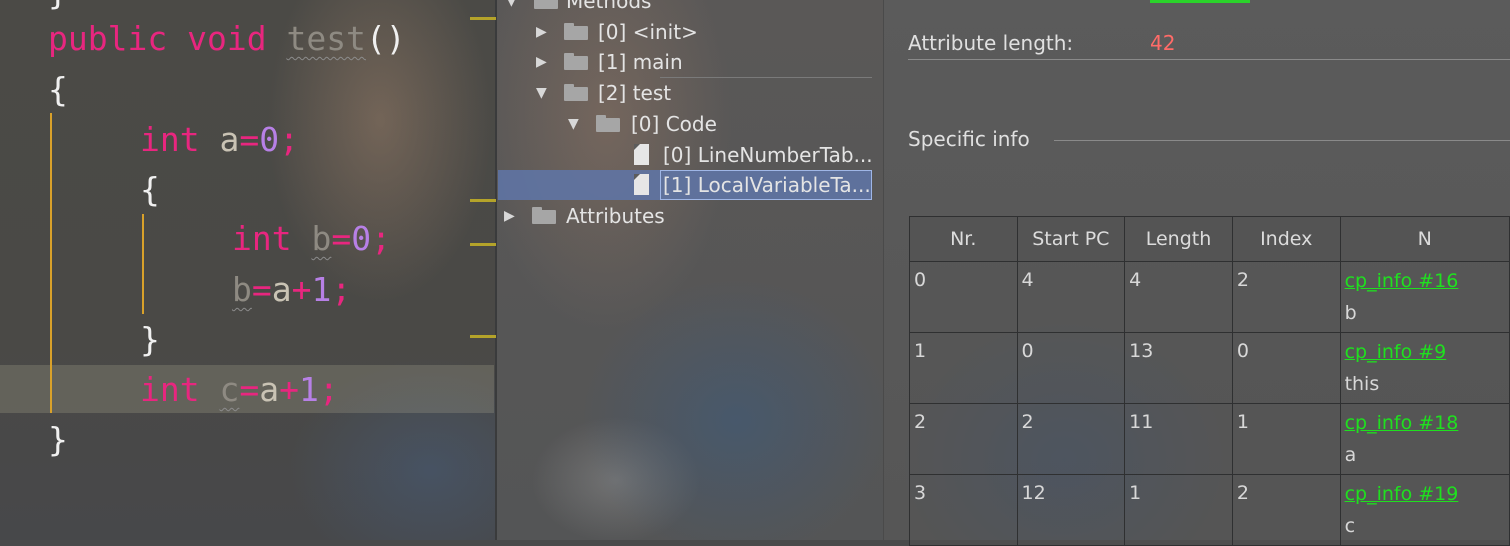 The width and height of the screenshot is (1510, 546). I want to click on code-line-int-b: int b=0;, so click(311, 239).